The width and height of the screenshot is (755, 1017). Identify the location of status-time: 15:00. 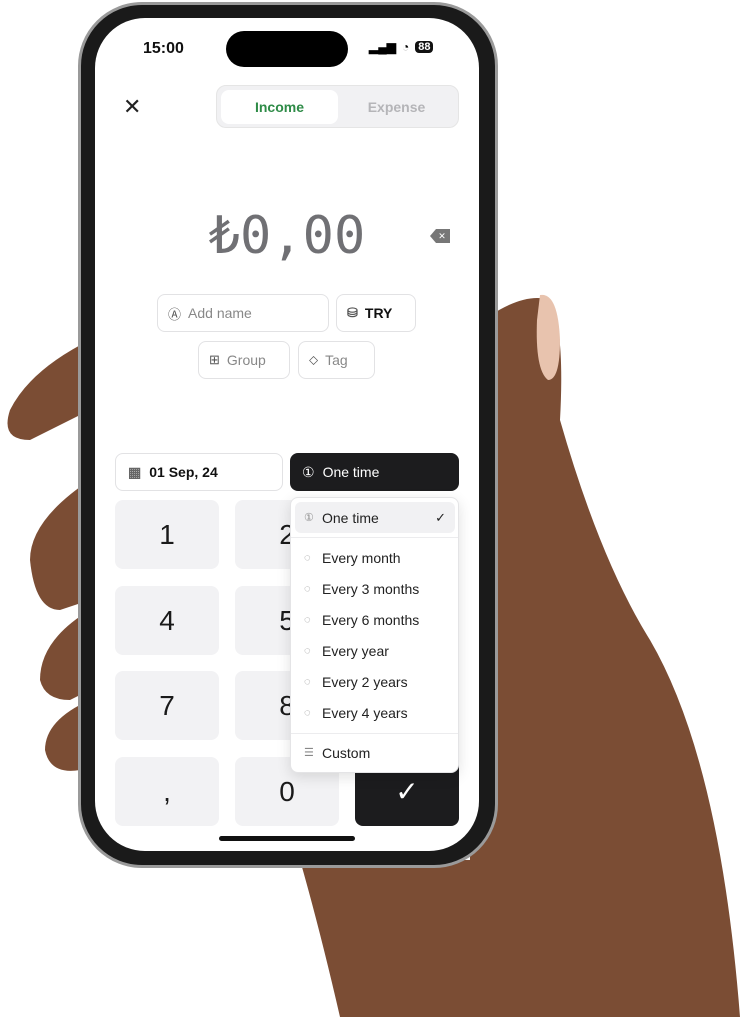
(163, 48).